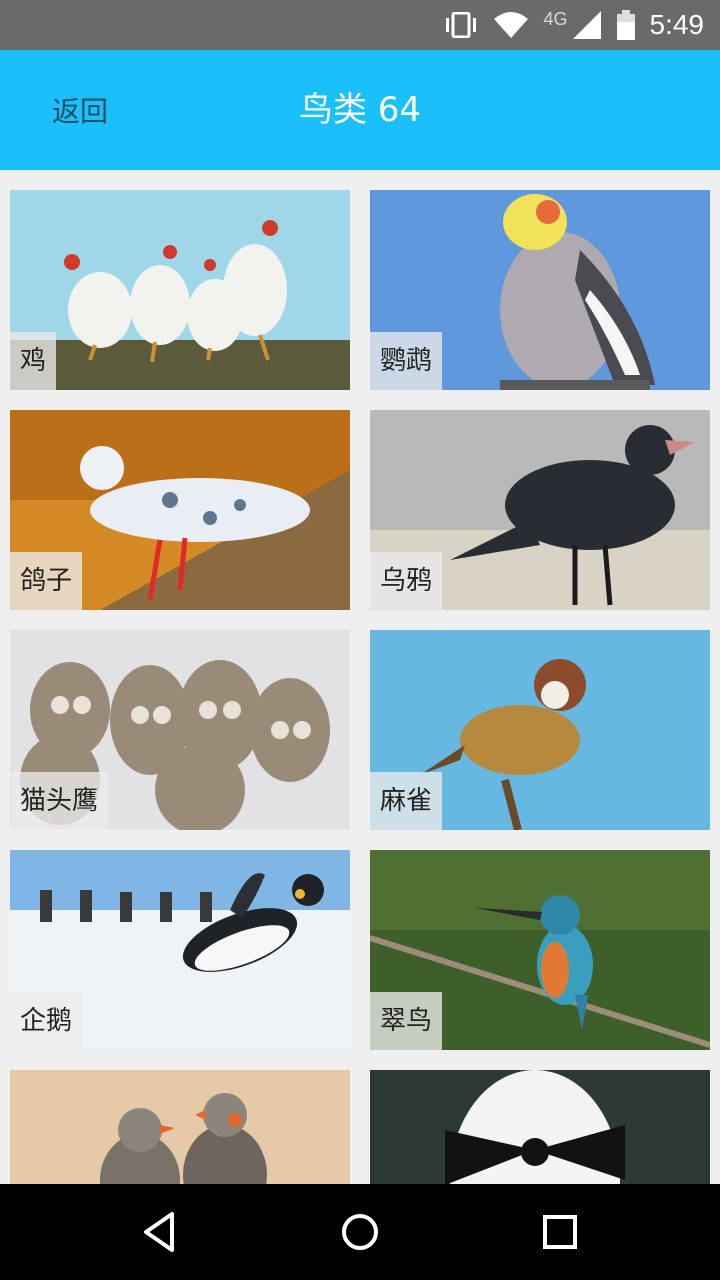  What do you see at coordinates (33, 361) in the screenshot?
I see `bird-label: 鸡` at bounding box center [33, 361].